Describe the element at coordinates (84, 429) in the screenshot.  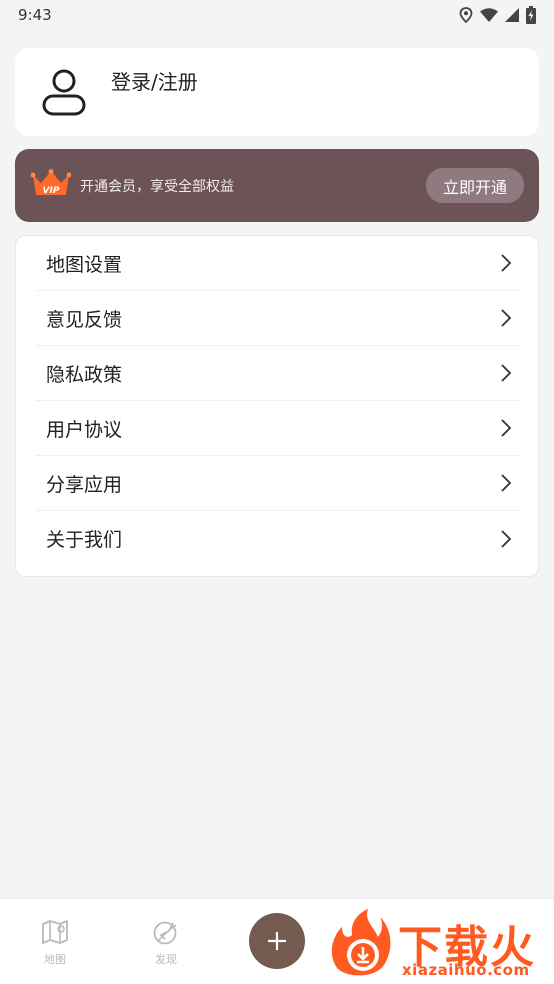
I see `menu-item-label: 用户协议` at that location.